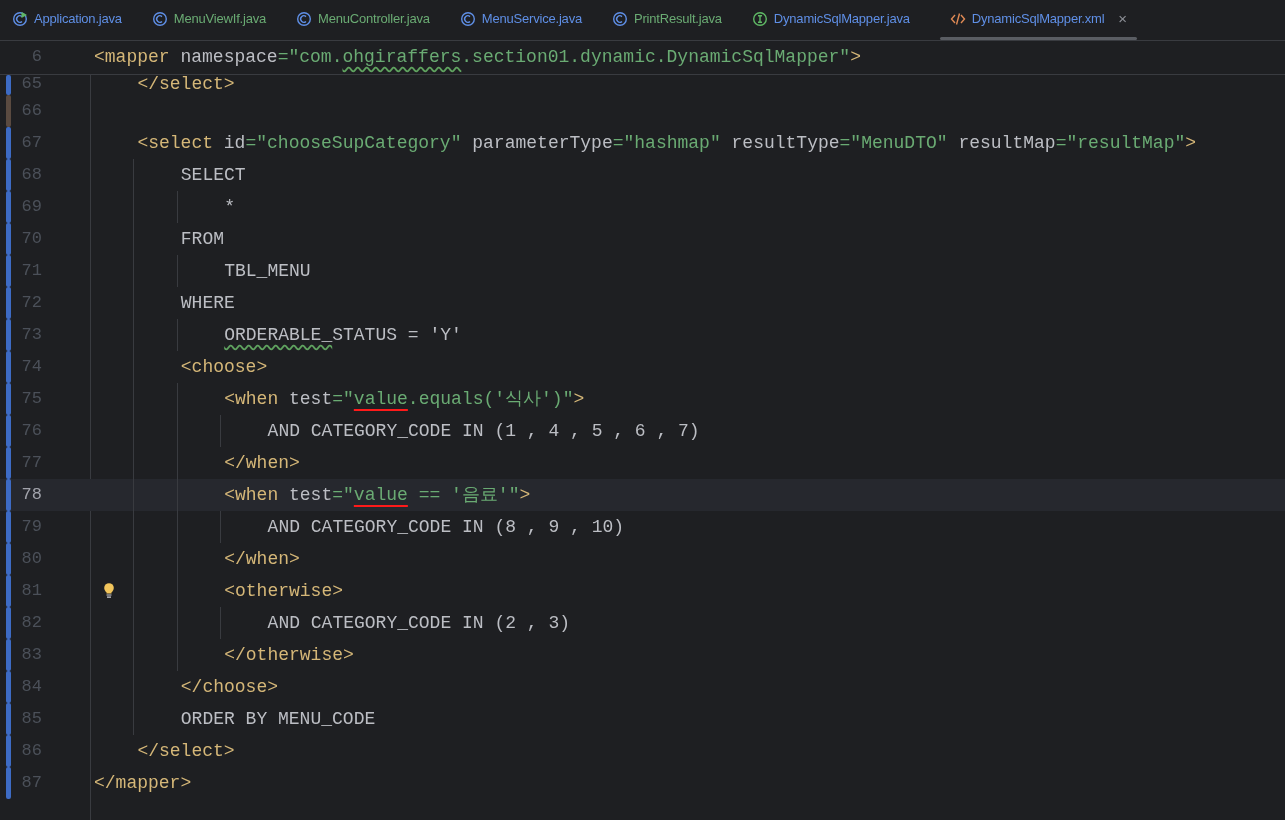 This screenshot has width=1285, height=820. I want to click on lightbulb-icon, so click(109, 591).